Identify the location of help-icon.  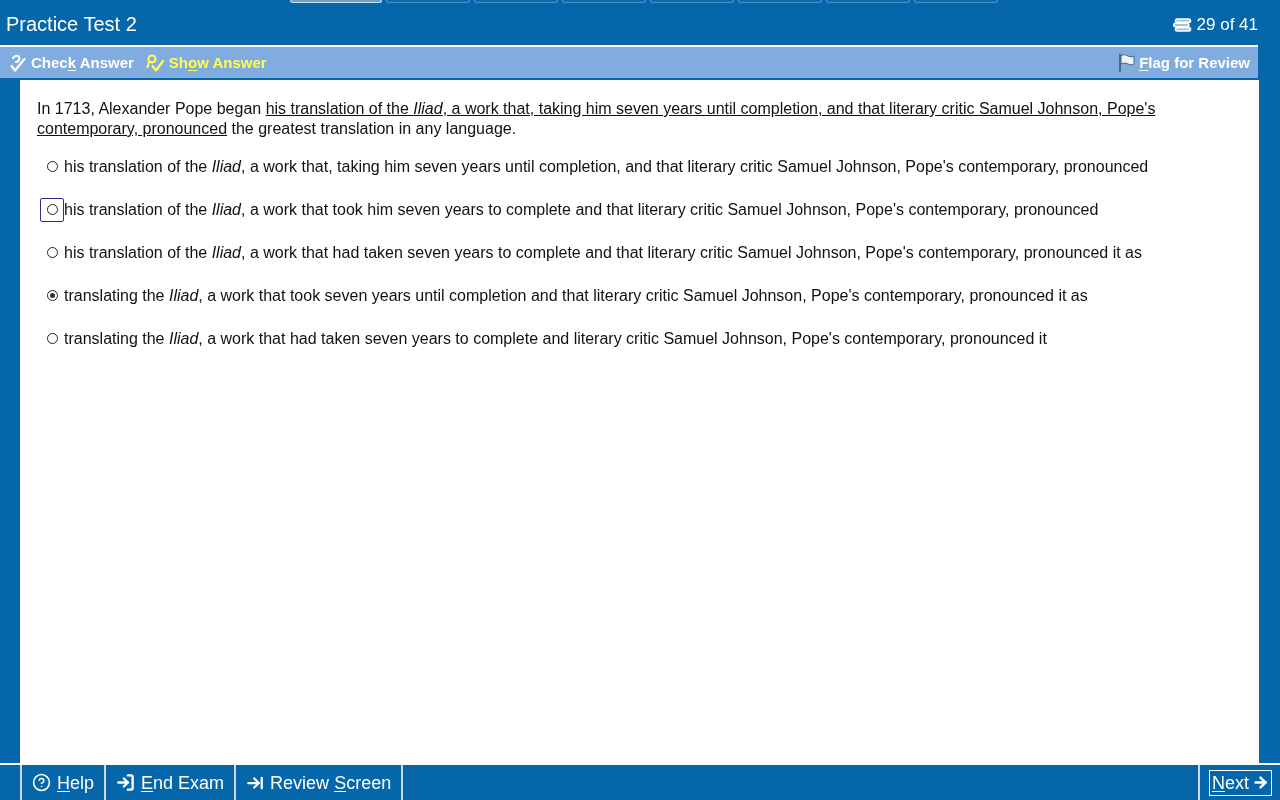
(41, 782).